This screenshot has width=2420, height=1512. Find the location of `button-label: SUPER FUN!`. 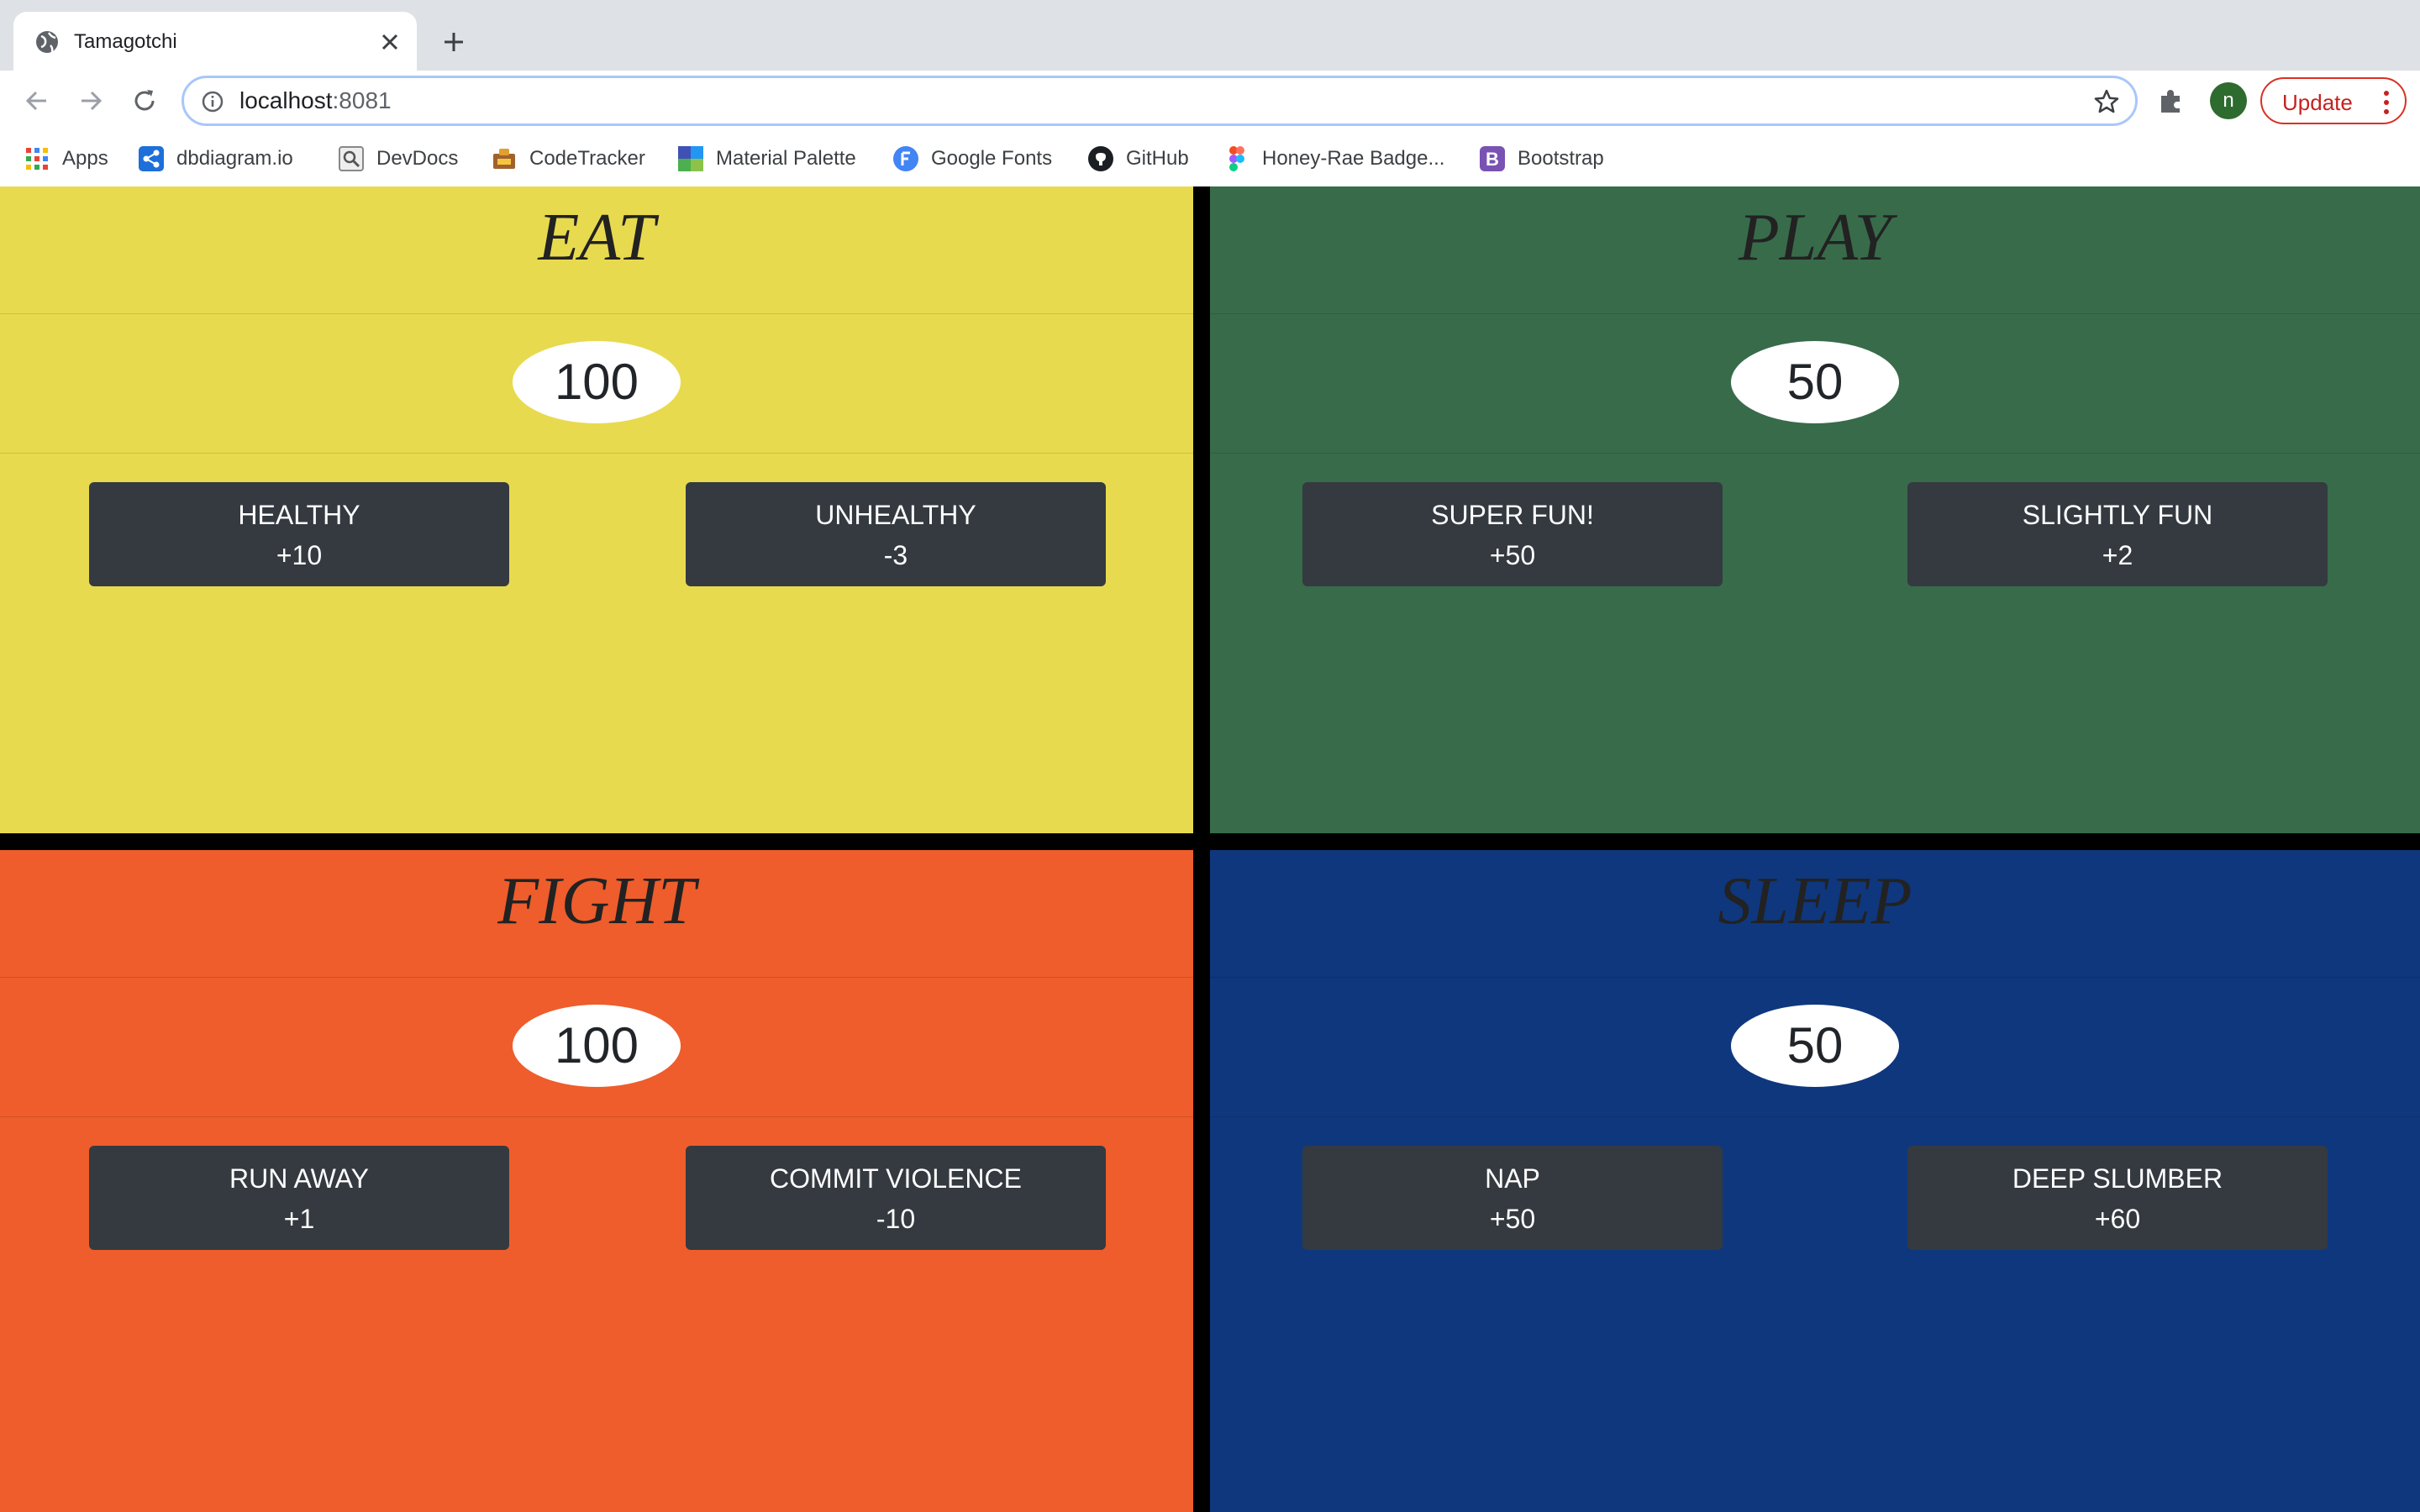

button-label: SUPER FUN! is located at coordinates (1512, 515).